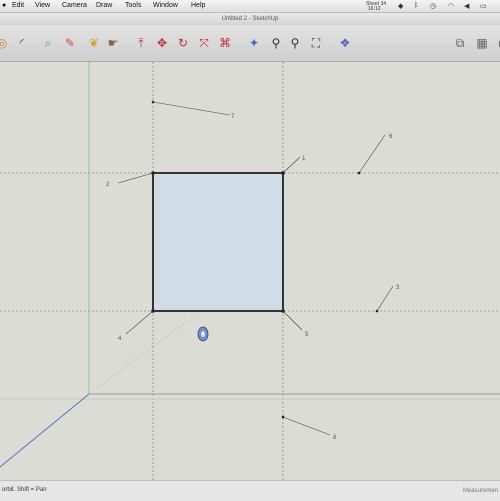 This screenshot has width=500, height=501. What do you see at coordinates (316, 43) in the screenshot?
I see `zoom-extents-icon: ⛶` at bounding box center [316, 43].